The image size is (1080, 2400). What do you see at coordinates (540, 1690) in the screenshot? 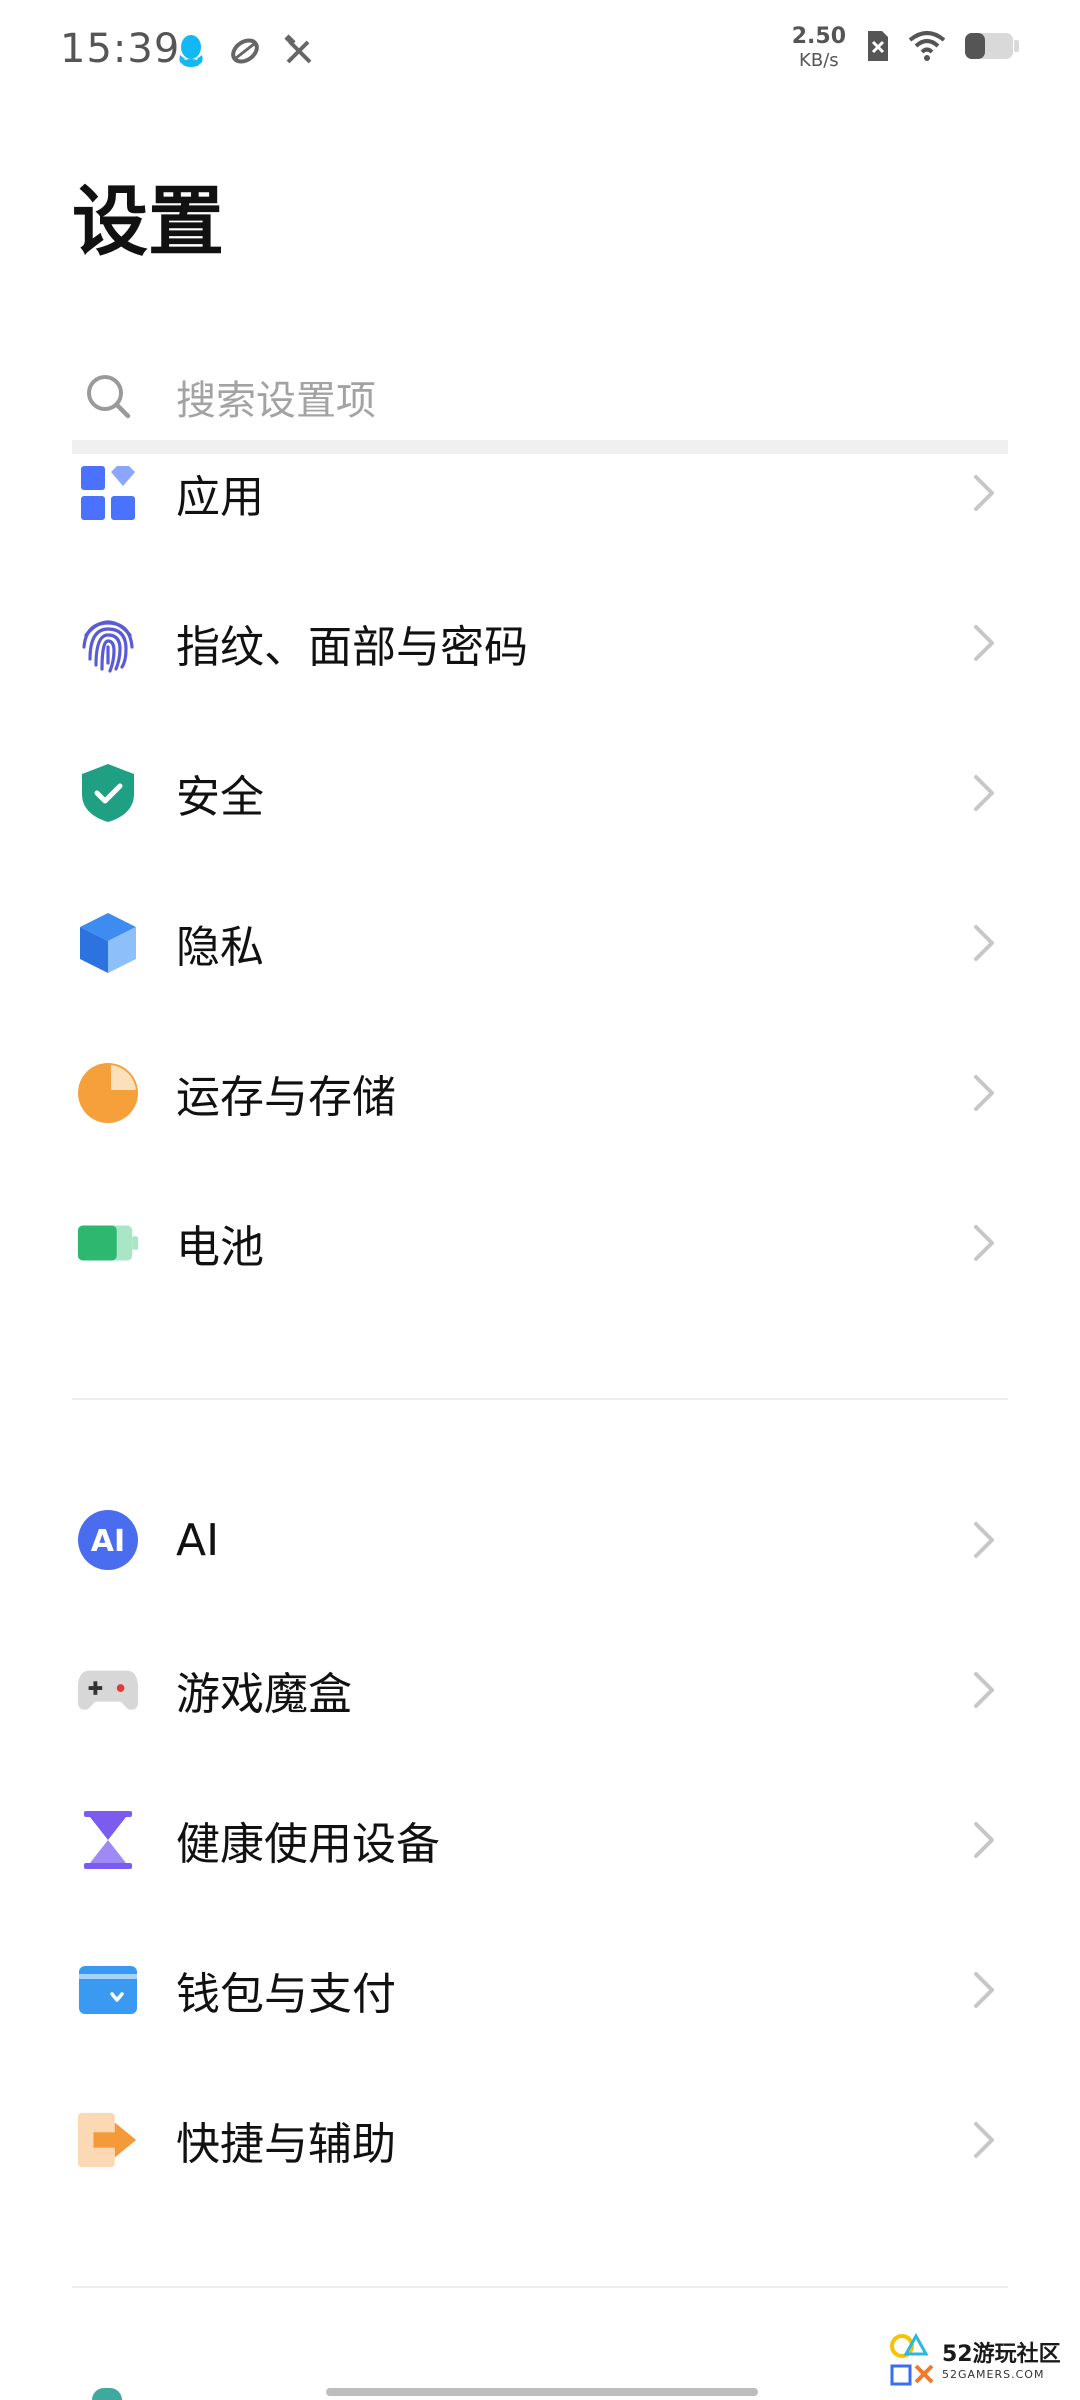
I see `setting-item-game-box: 游戏魔盒` at bounding box center [540, 1690].